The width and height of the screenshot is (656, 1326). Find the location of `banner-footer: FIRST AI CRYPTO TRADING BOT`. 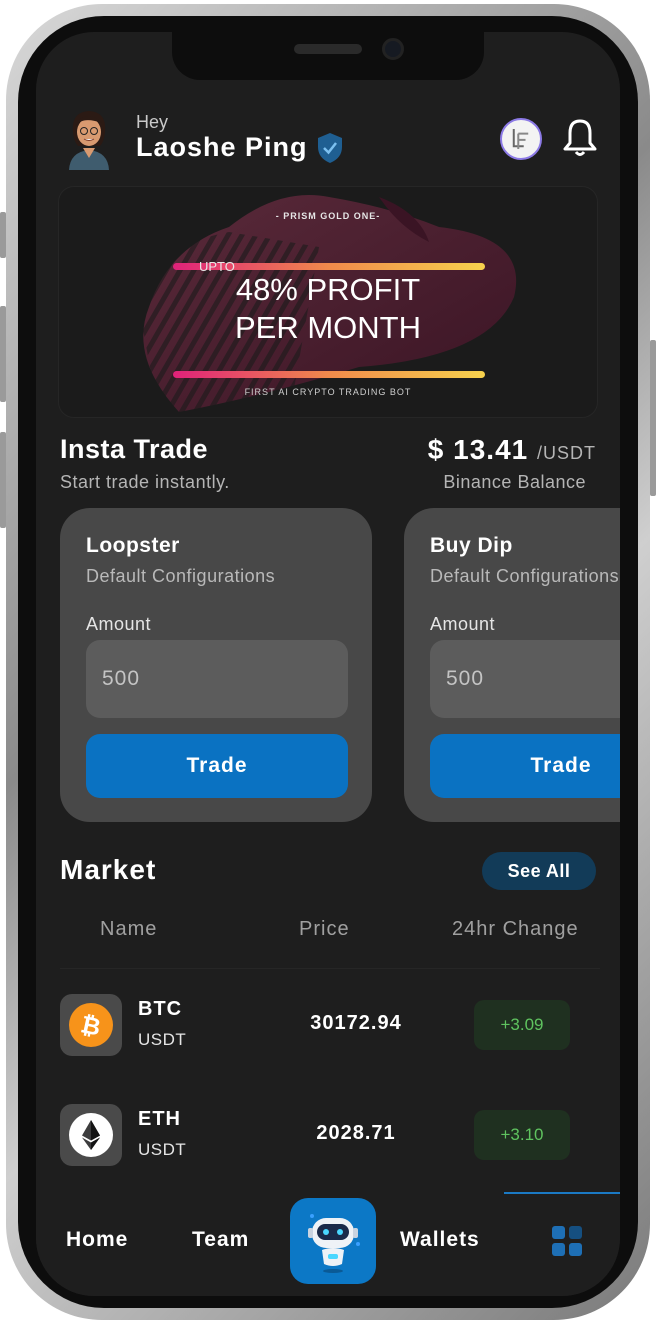

banner-footer: FIRST AI CRYPTO TRADING BOT is located at coordinates (328, 392).